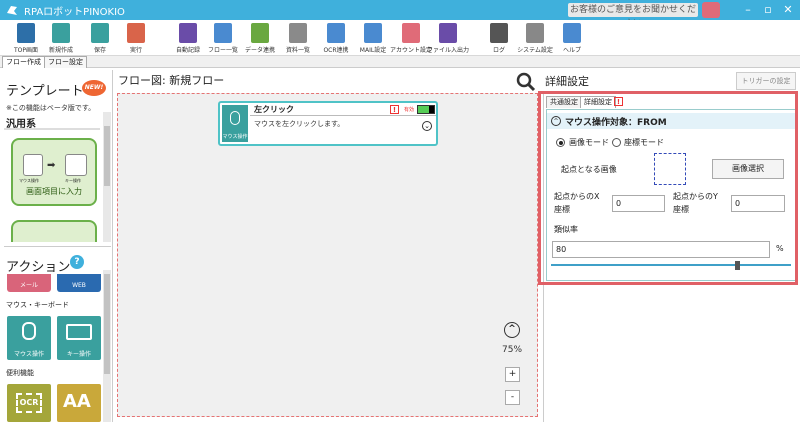 This screenshot has height=422, width=800. Describe the element at coordinates (20, 373) in the screenshot. I see `section-utilities: 便利機能` at that location.